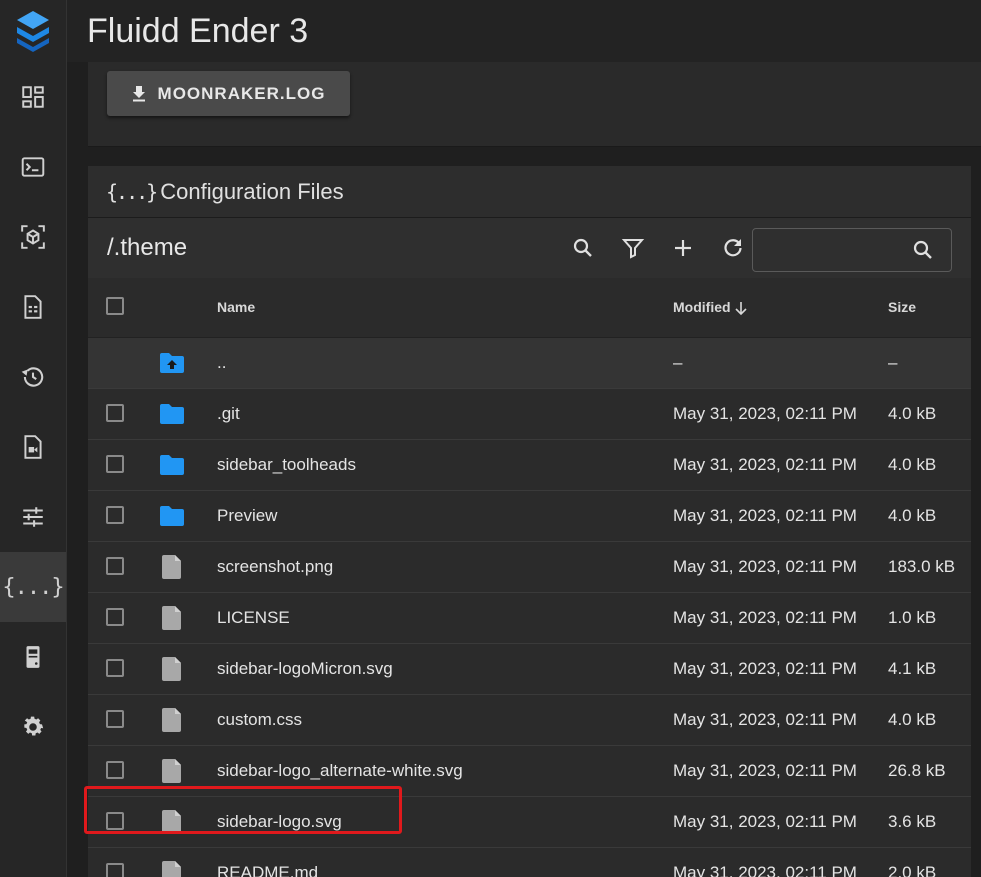 This screenshot has width=981, height=877. What do you see at coordinates (139, 93) in the screenshot?
I see `download-icon` at bounding box center [139, 93].